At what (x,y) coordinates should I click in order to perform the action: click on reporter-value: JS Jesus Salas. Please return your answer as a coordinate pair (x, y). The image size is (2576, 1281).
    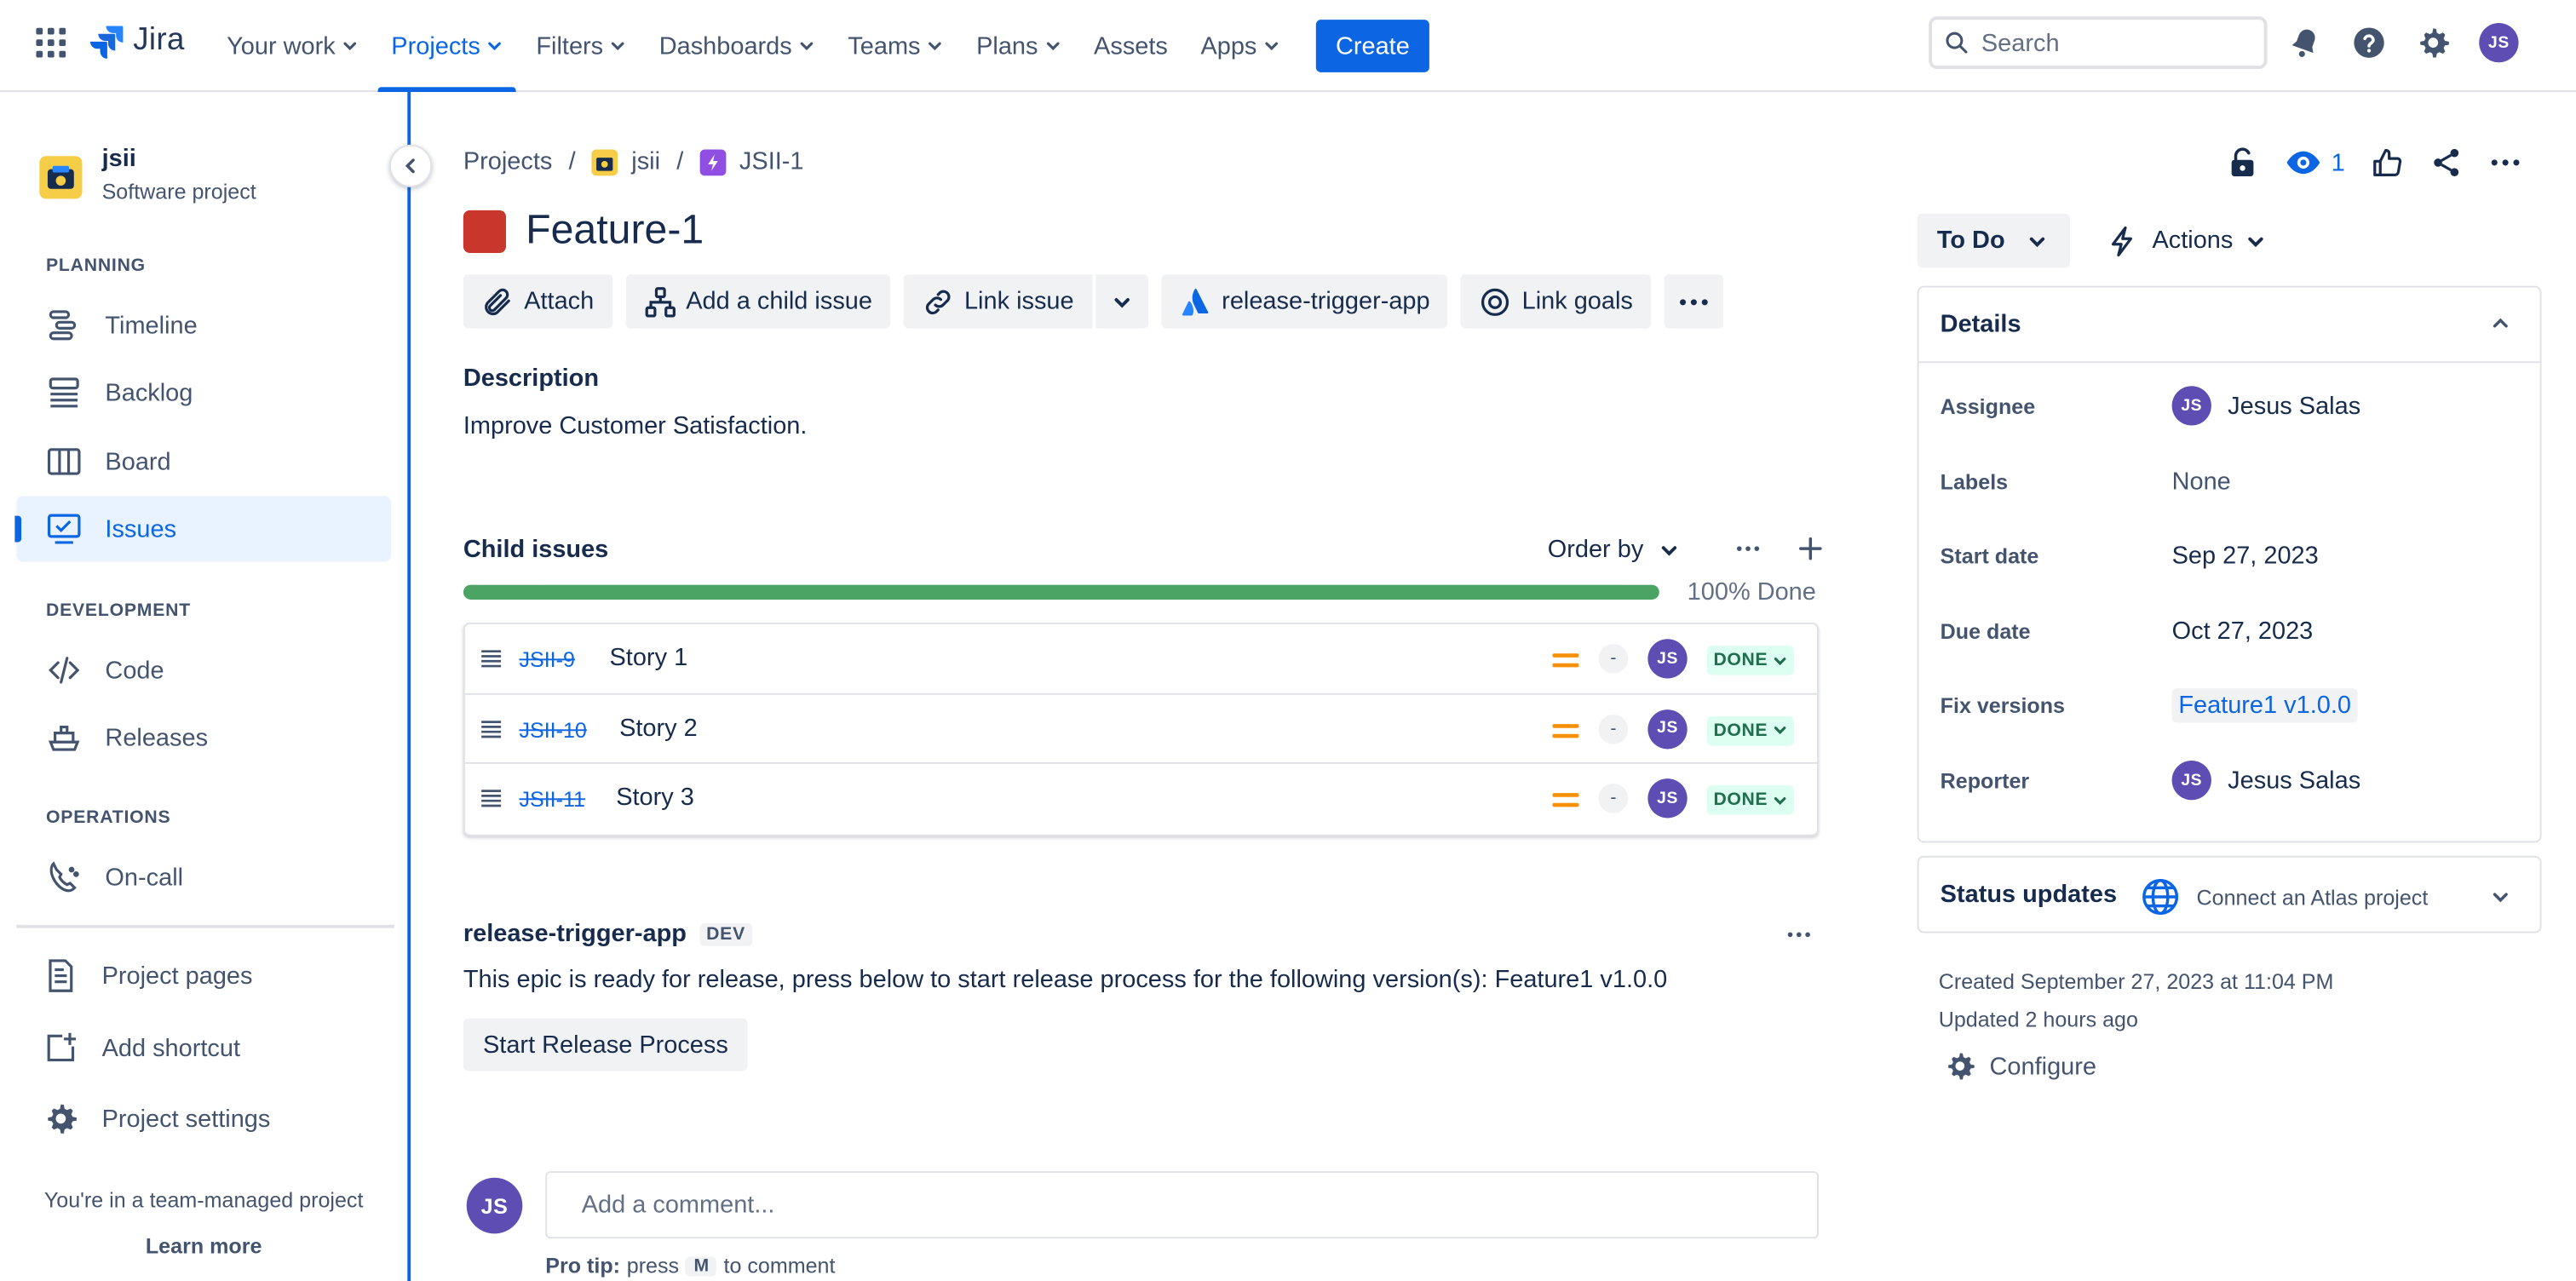
    Looking at the image, I should click on (2266, 780).